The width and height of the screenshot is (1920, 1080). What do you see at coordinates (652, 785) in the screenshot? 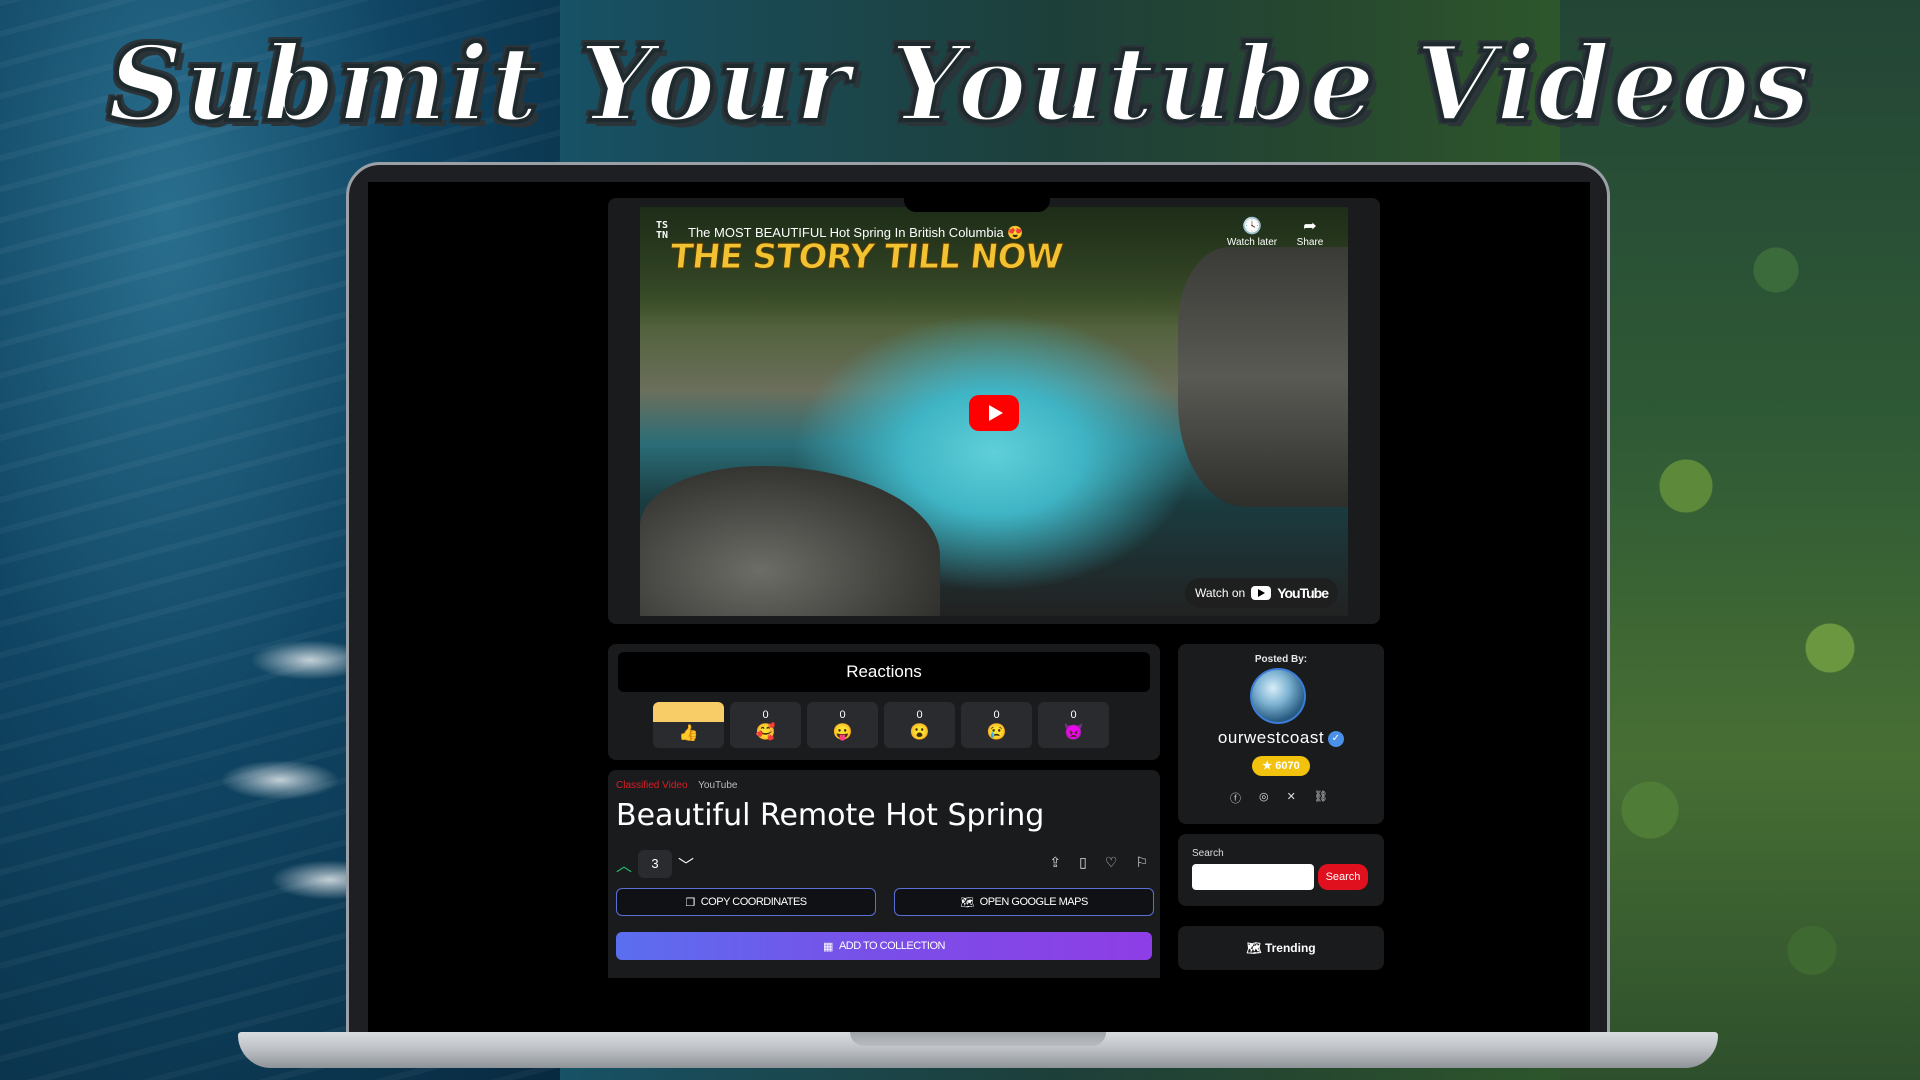
I see `category-link: Classified Video` at bounding box center [652, 785].